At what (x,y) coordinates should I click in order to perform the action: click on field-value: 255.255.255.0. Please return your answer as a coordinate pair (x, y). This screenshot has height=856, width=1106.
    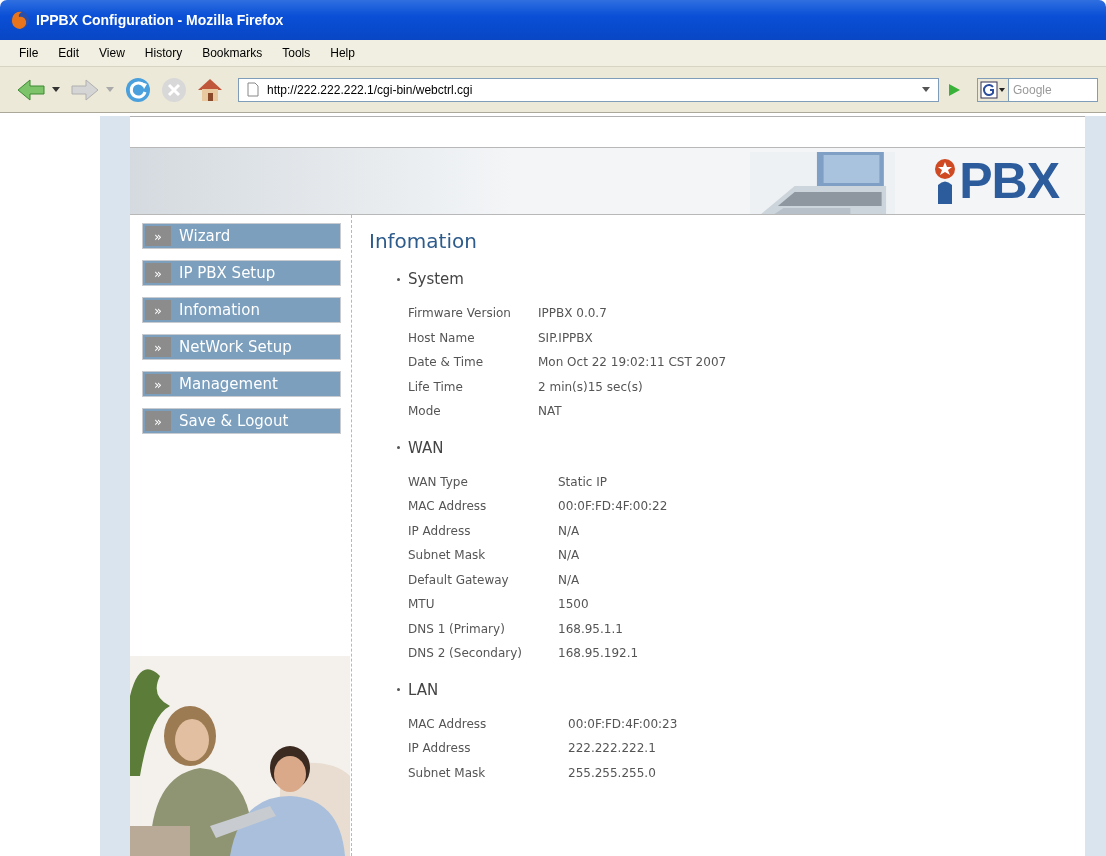
    Looking at the image, I should click on (612, 773).